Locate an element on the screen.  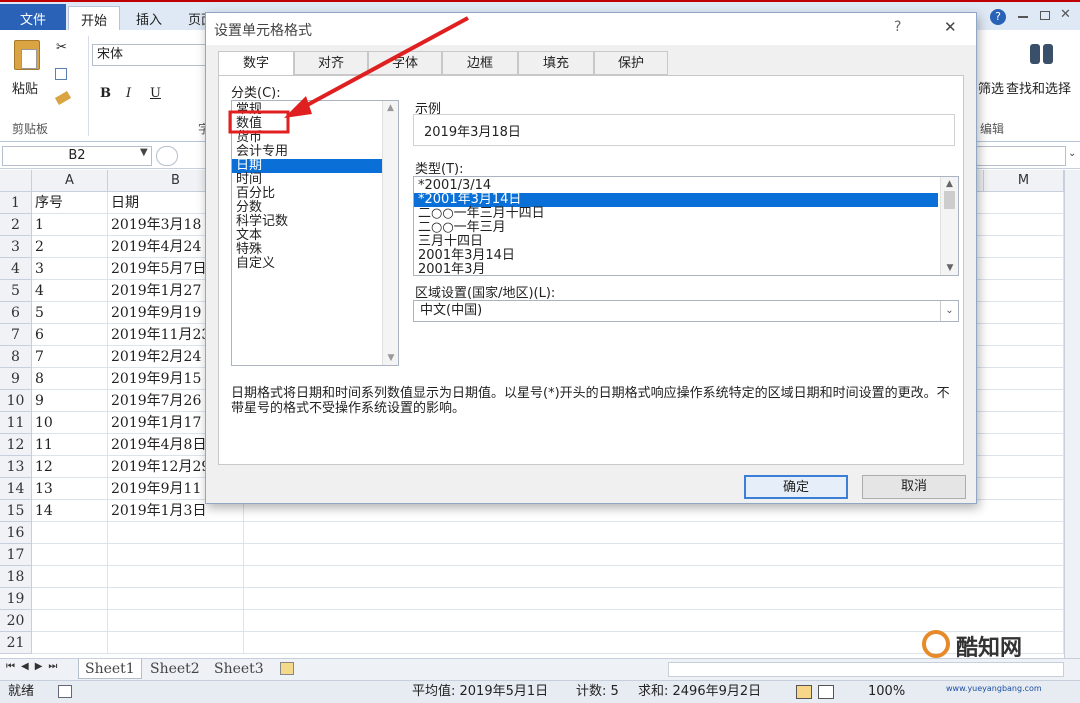
watermark-logo-icon is located at coordinates (936, 644).